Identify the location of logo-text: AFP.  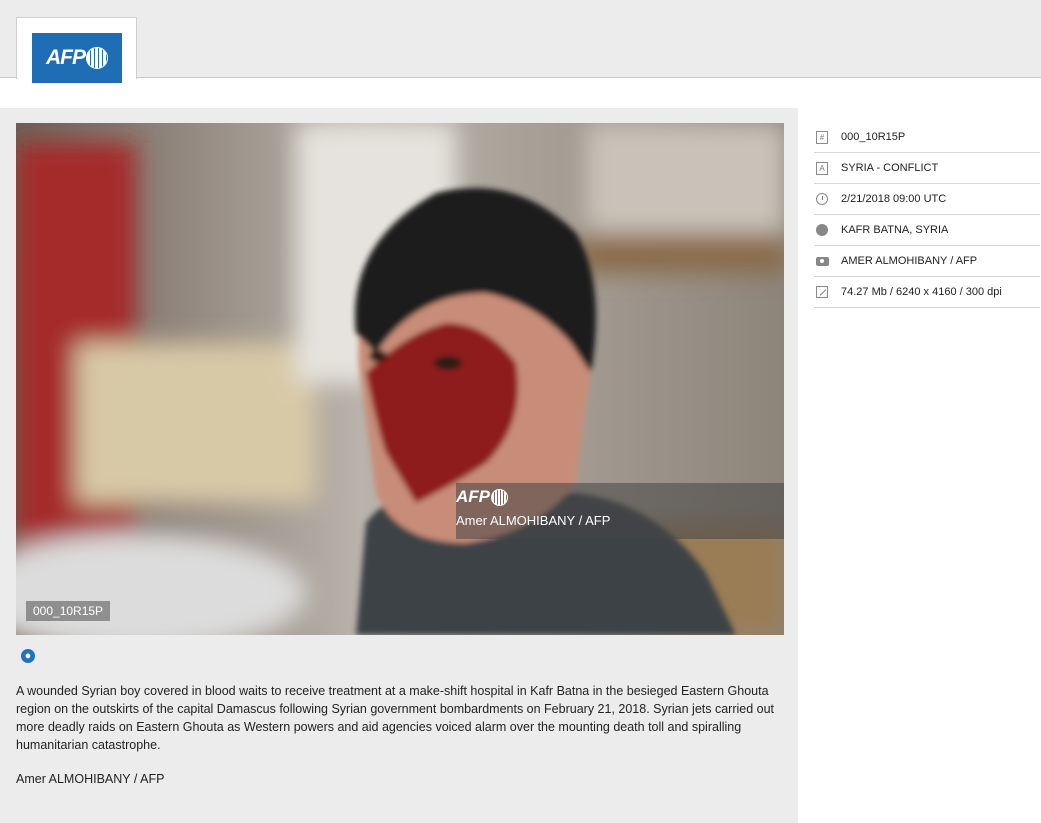
(66, 57).